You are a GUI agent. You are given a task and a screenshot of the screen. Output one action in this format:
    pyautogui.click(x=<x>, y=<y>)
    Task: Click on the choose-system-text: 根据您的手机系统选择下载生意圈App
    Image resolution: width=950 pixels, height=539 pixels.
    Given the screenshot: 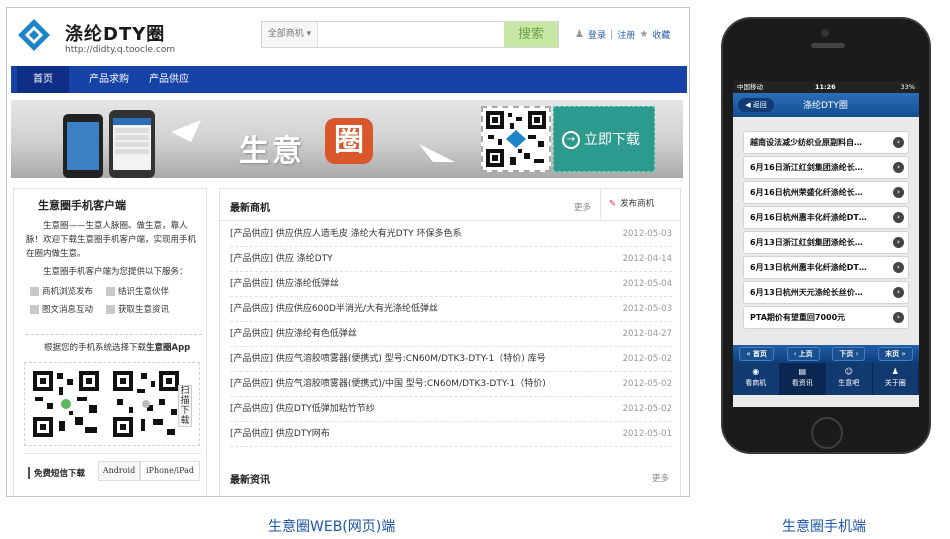 What is the action you would take?
    pyautogui.click(x=117, y=348)
    